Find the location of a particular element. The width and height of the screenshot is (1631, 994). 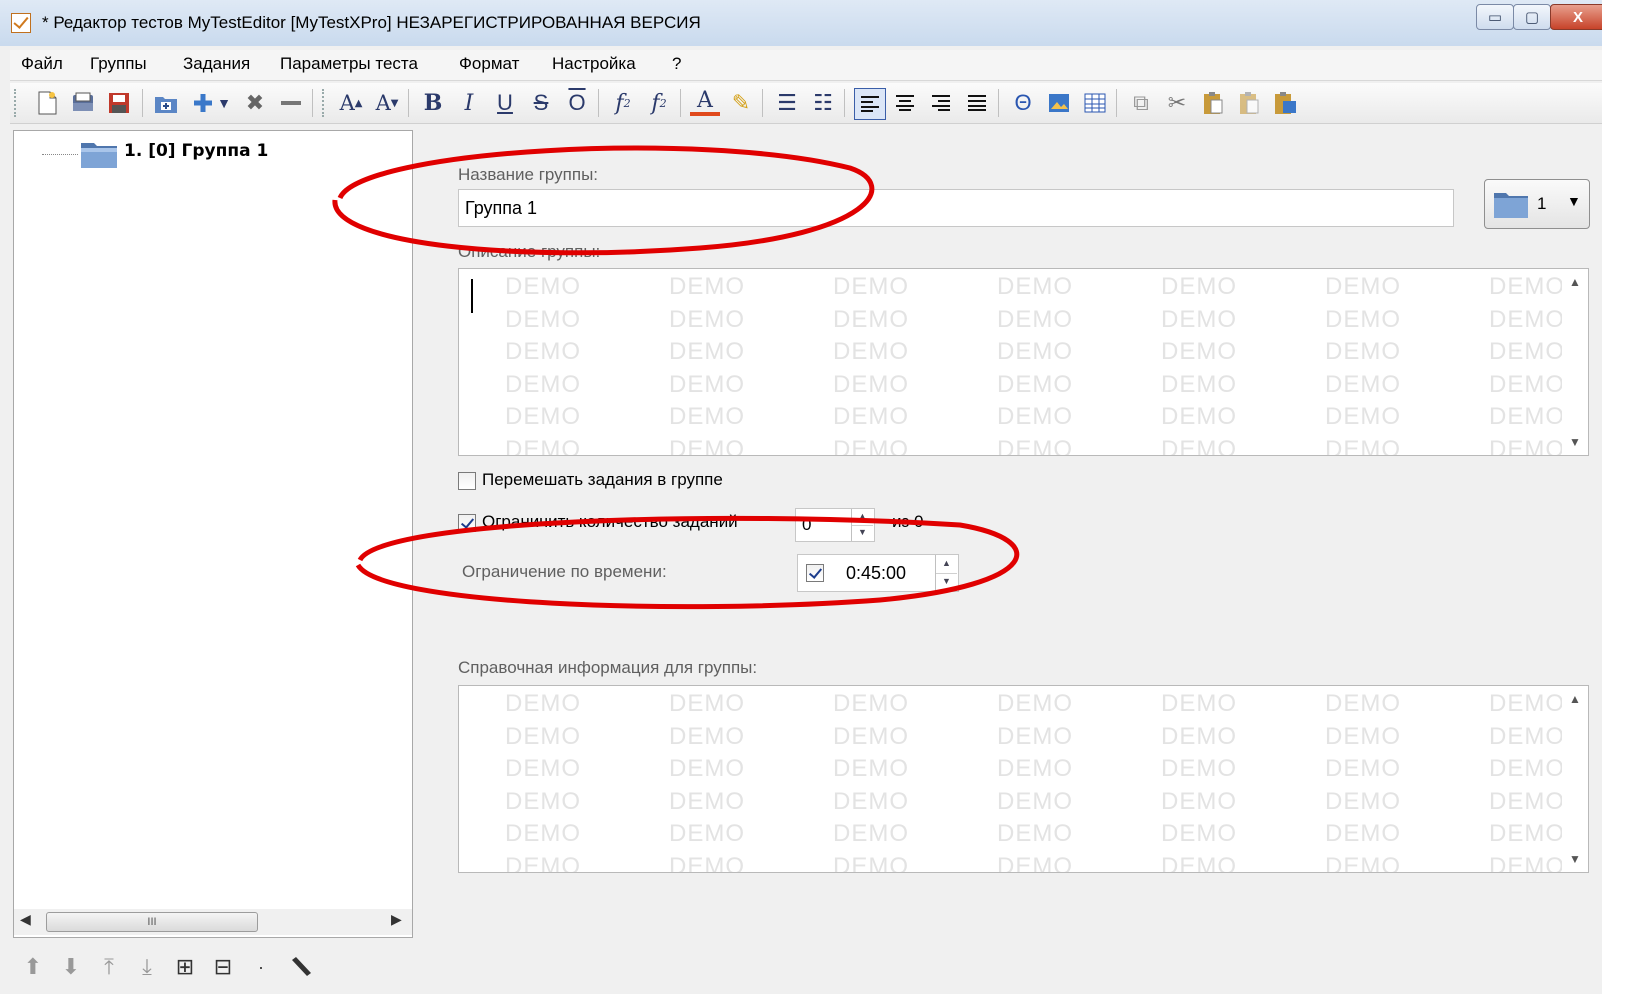

scroll-left-icon: ◀ is located at coordinates (25, 919).